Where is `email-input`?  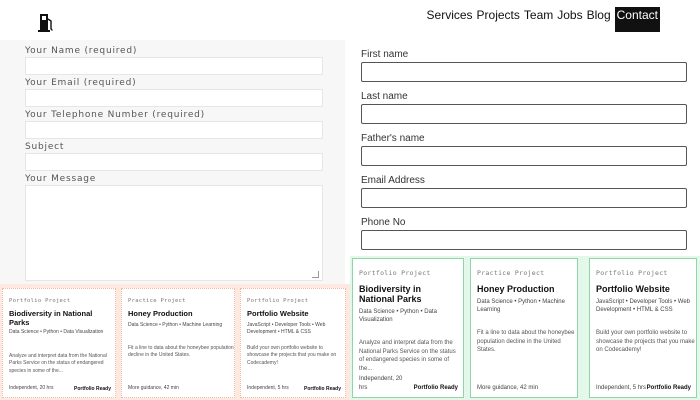 email-input is located at coordinates (174, 98).